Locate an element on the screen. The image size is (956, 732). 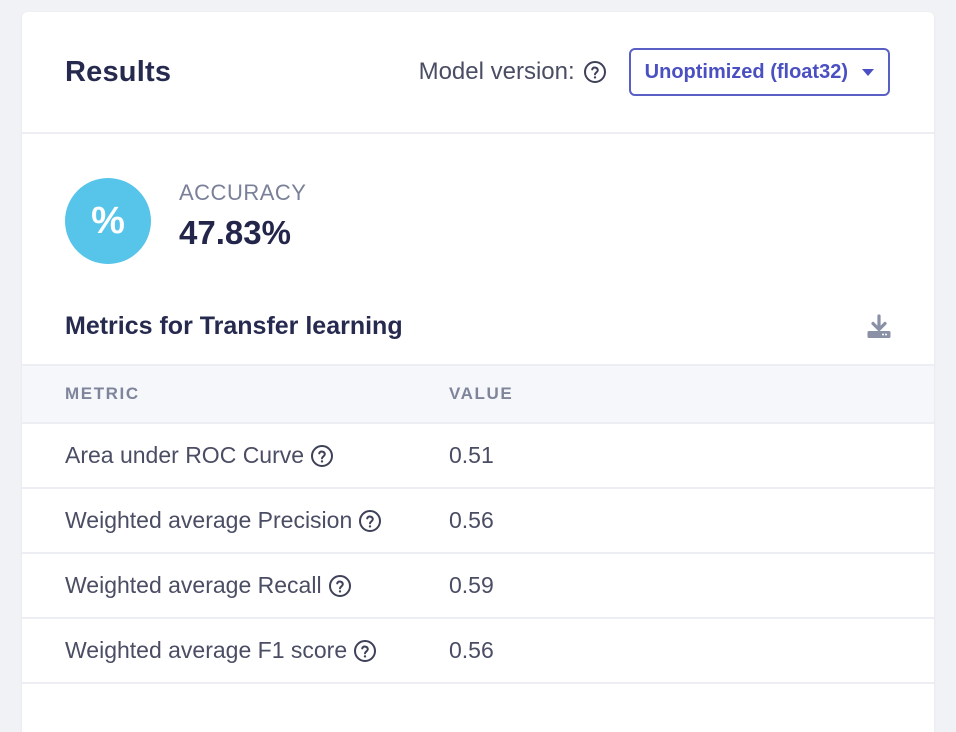
model-version-dropdown: Unoptimized (float32) is located at coordinates (759, 72).